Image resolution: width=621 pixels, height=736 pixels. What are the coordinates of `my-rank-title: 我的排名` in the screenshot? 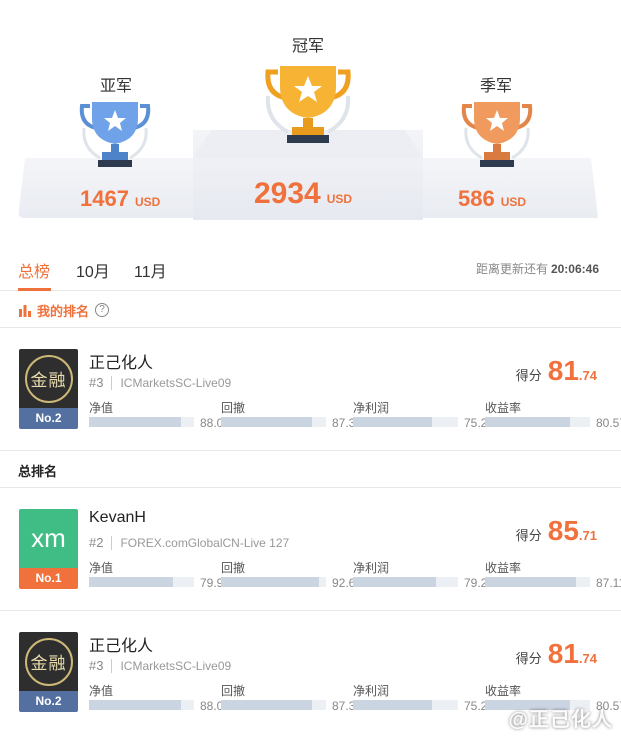 It's located at (63, 311).